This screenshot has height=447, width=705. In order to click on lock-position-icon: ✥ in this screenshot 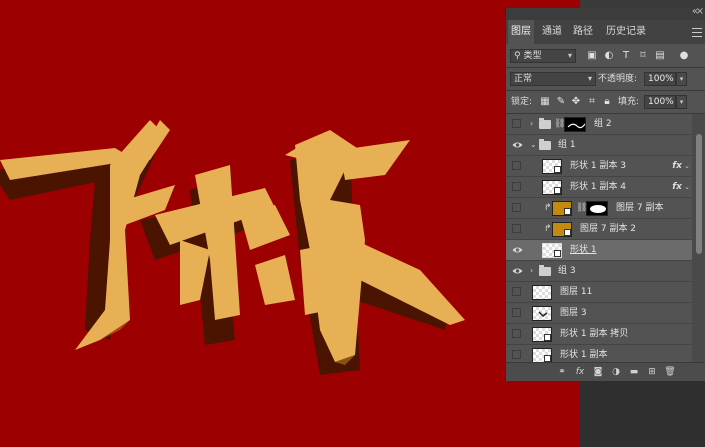, I will do `click(576, 102)`.